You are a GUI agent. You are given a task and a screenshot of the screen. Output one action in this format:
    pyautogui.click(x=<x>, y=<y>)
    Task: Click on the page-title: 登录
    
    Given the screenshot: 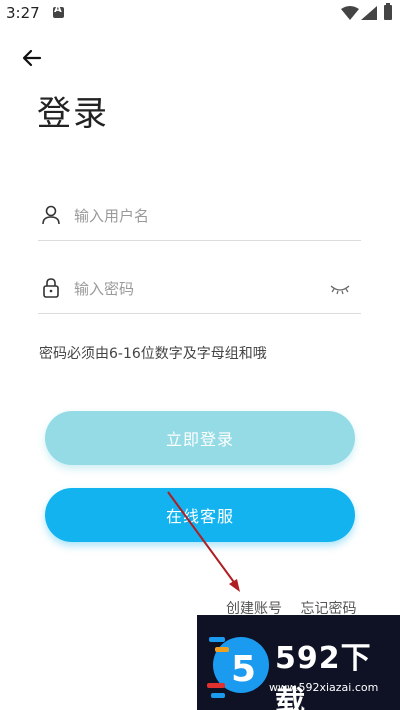 What is the action you would take?
    pyautogui.click(x=73, y=114)
    